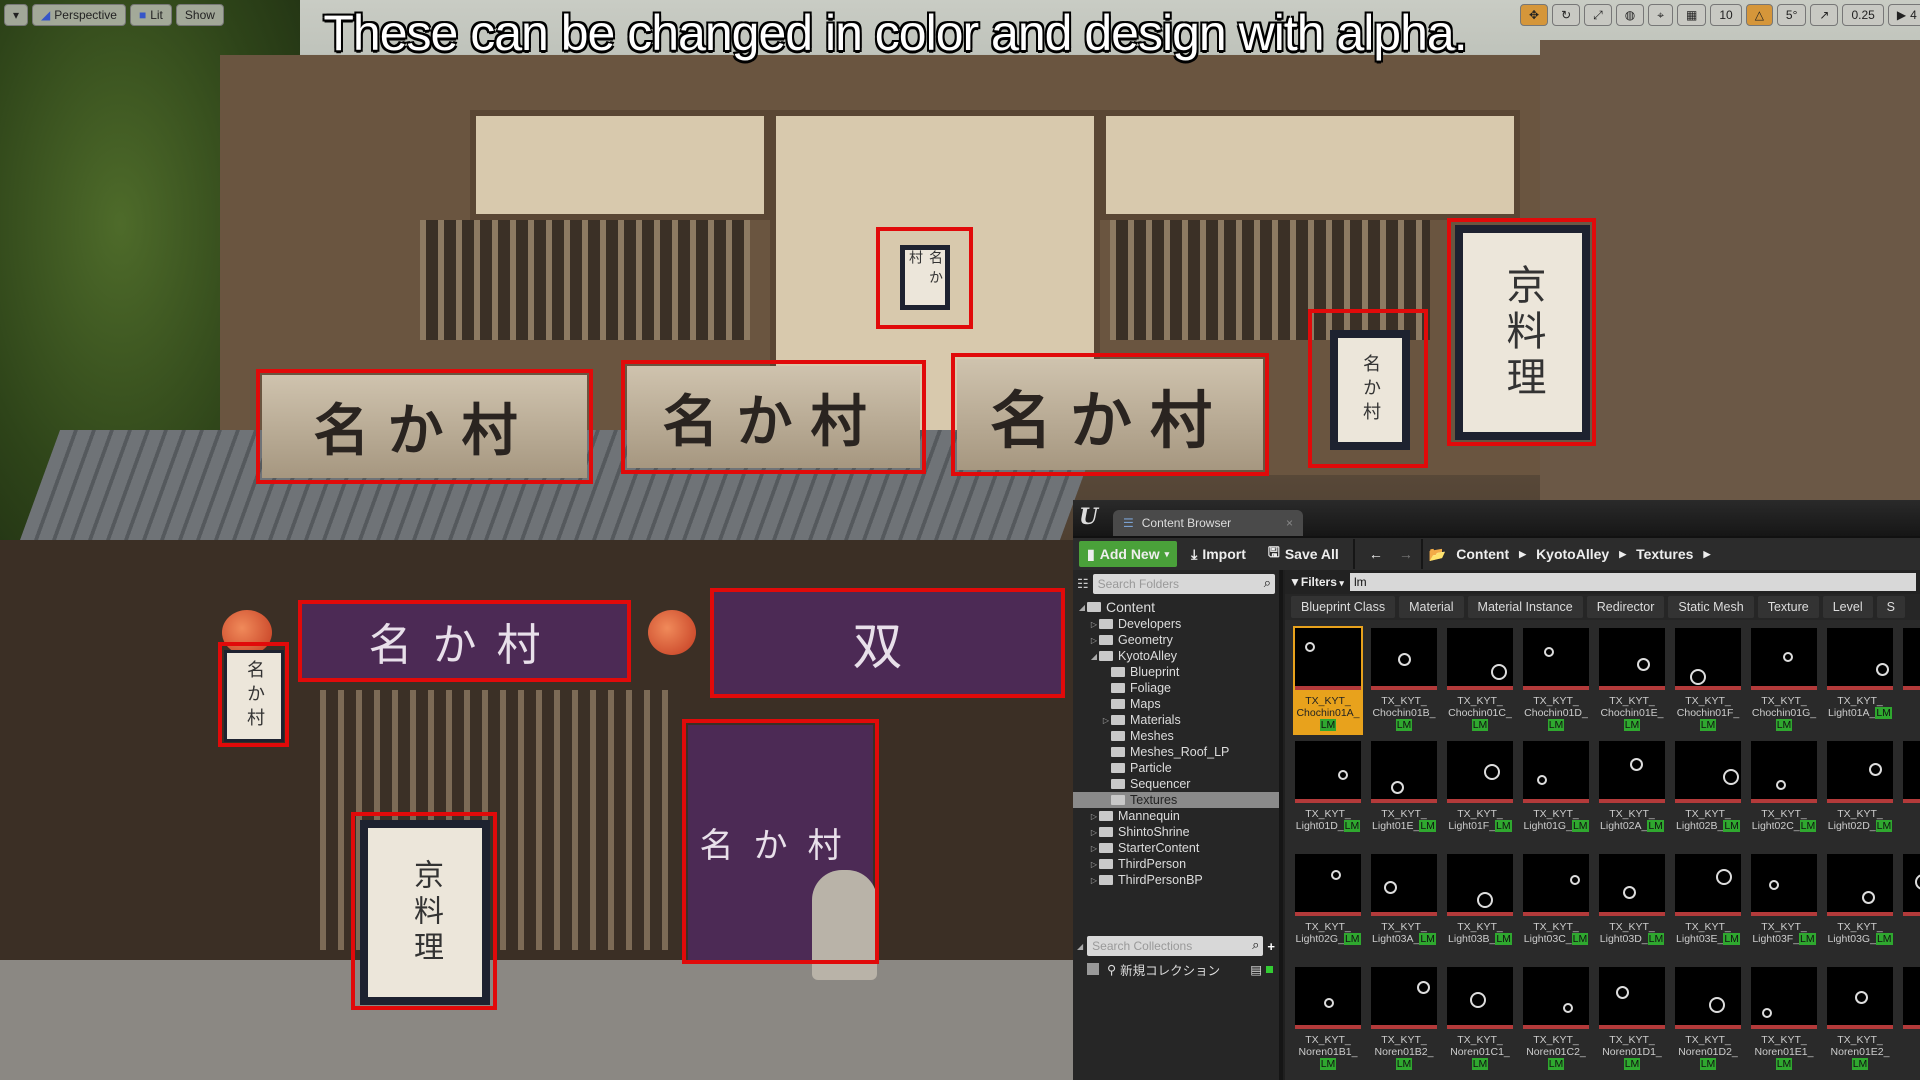  Describe the element at coordinates (1482, 554) in the screenshot. I see `breadcrumb-content: Content` at that location.